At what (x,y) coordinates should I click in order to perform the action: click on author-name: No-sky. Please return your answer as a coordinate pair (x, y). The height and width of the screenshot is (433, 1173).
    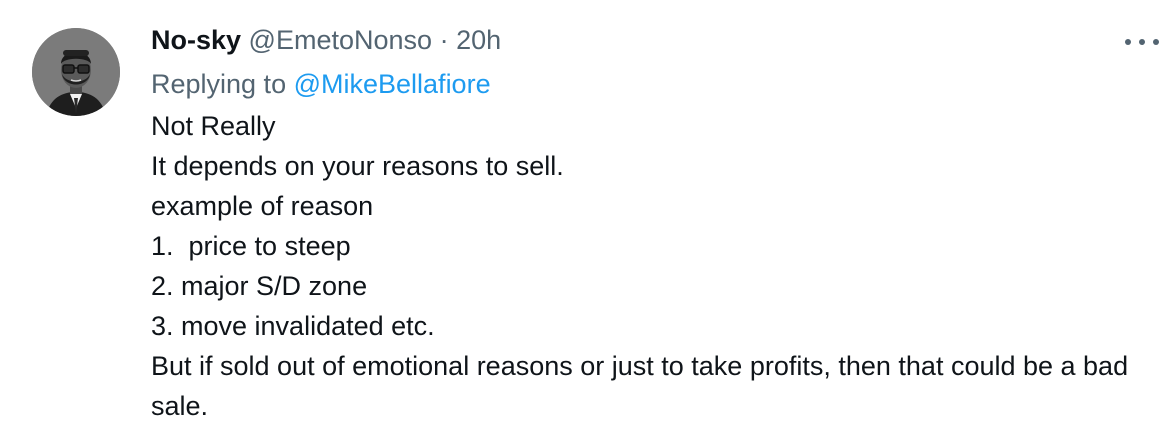
    Looking at the image, I should click on (196, 40).